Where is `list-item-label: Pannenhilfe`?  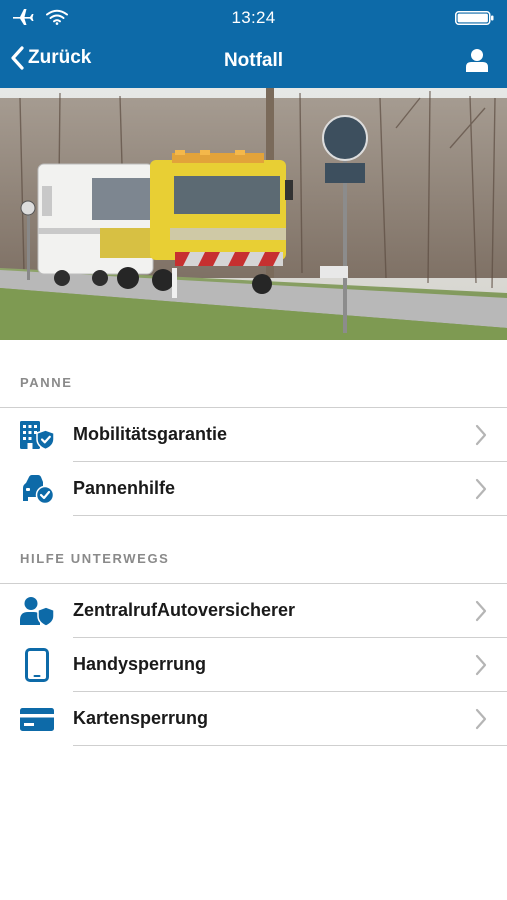 list-item-label: Pannenhilfe is located at coordinates (124, 488).